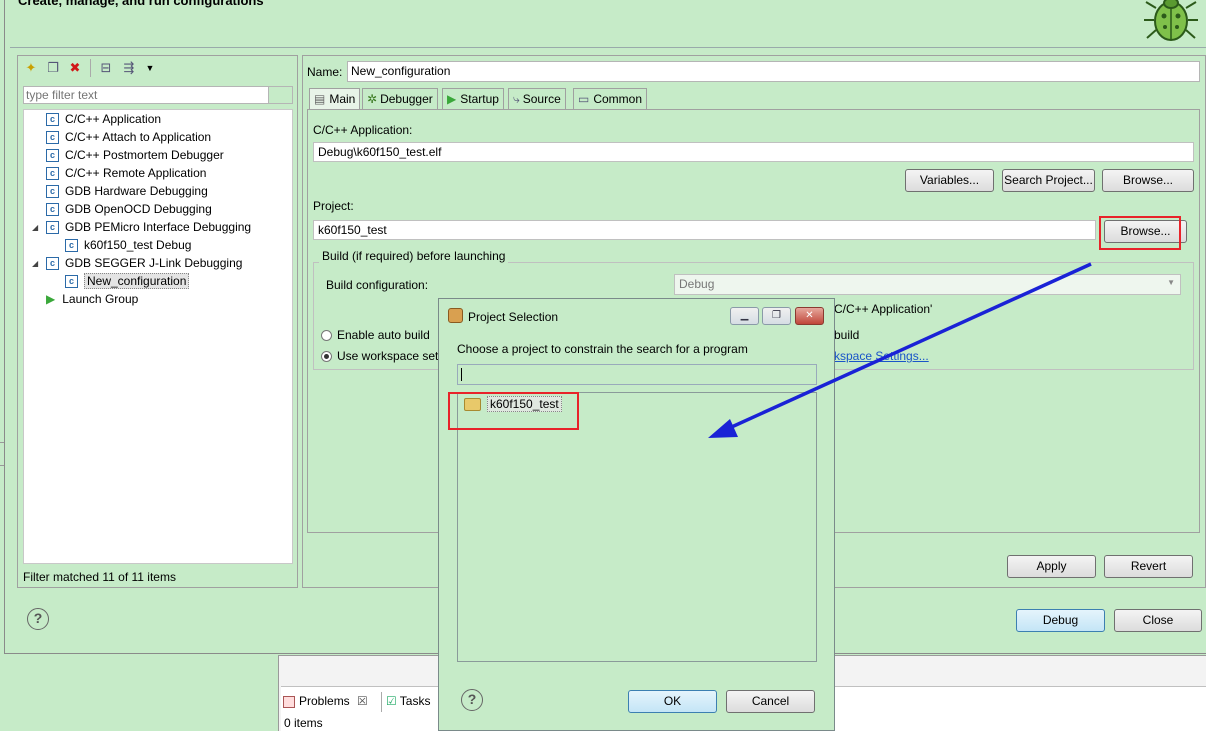 Image resolution: width=1206 pixels, height=731 pixels. I want to click on tasks-icon: ☑, so click(391, 701).